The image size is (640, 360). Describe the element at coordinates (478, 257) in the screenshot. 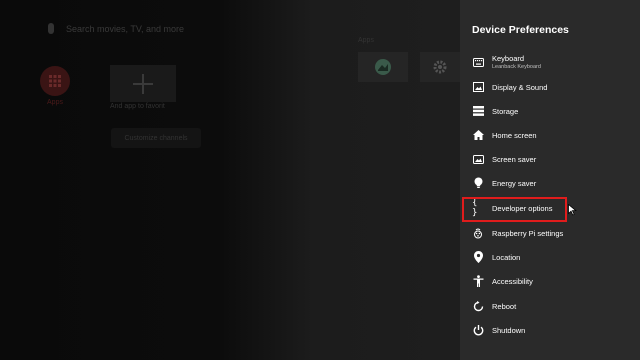

I see `location-pin-icon` at that location.